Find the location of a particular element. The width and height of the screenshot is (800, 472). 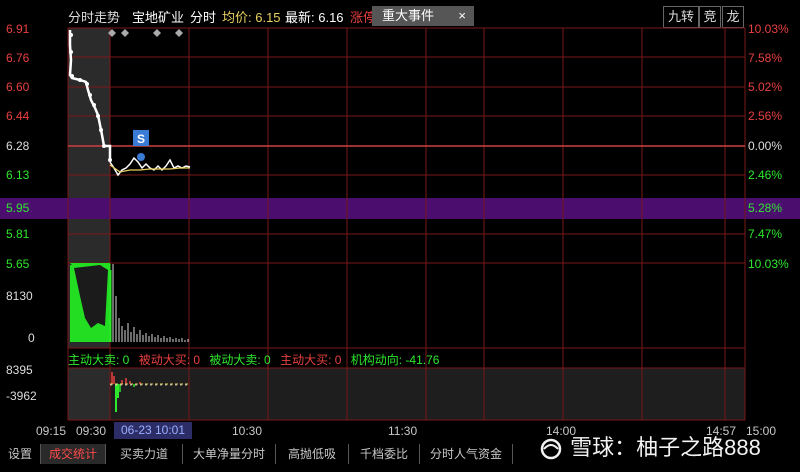

price-axis-right-0: 10.03% is located at coordinates (768, 29).